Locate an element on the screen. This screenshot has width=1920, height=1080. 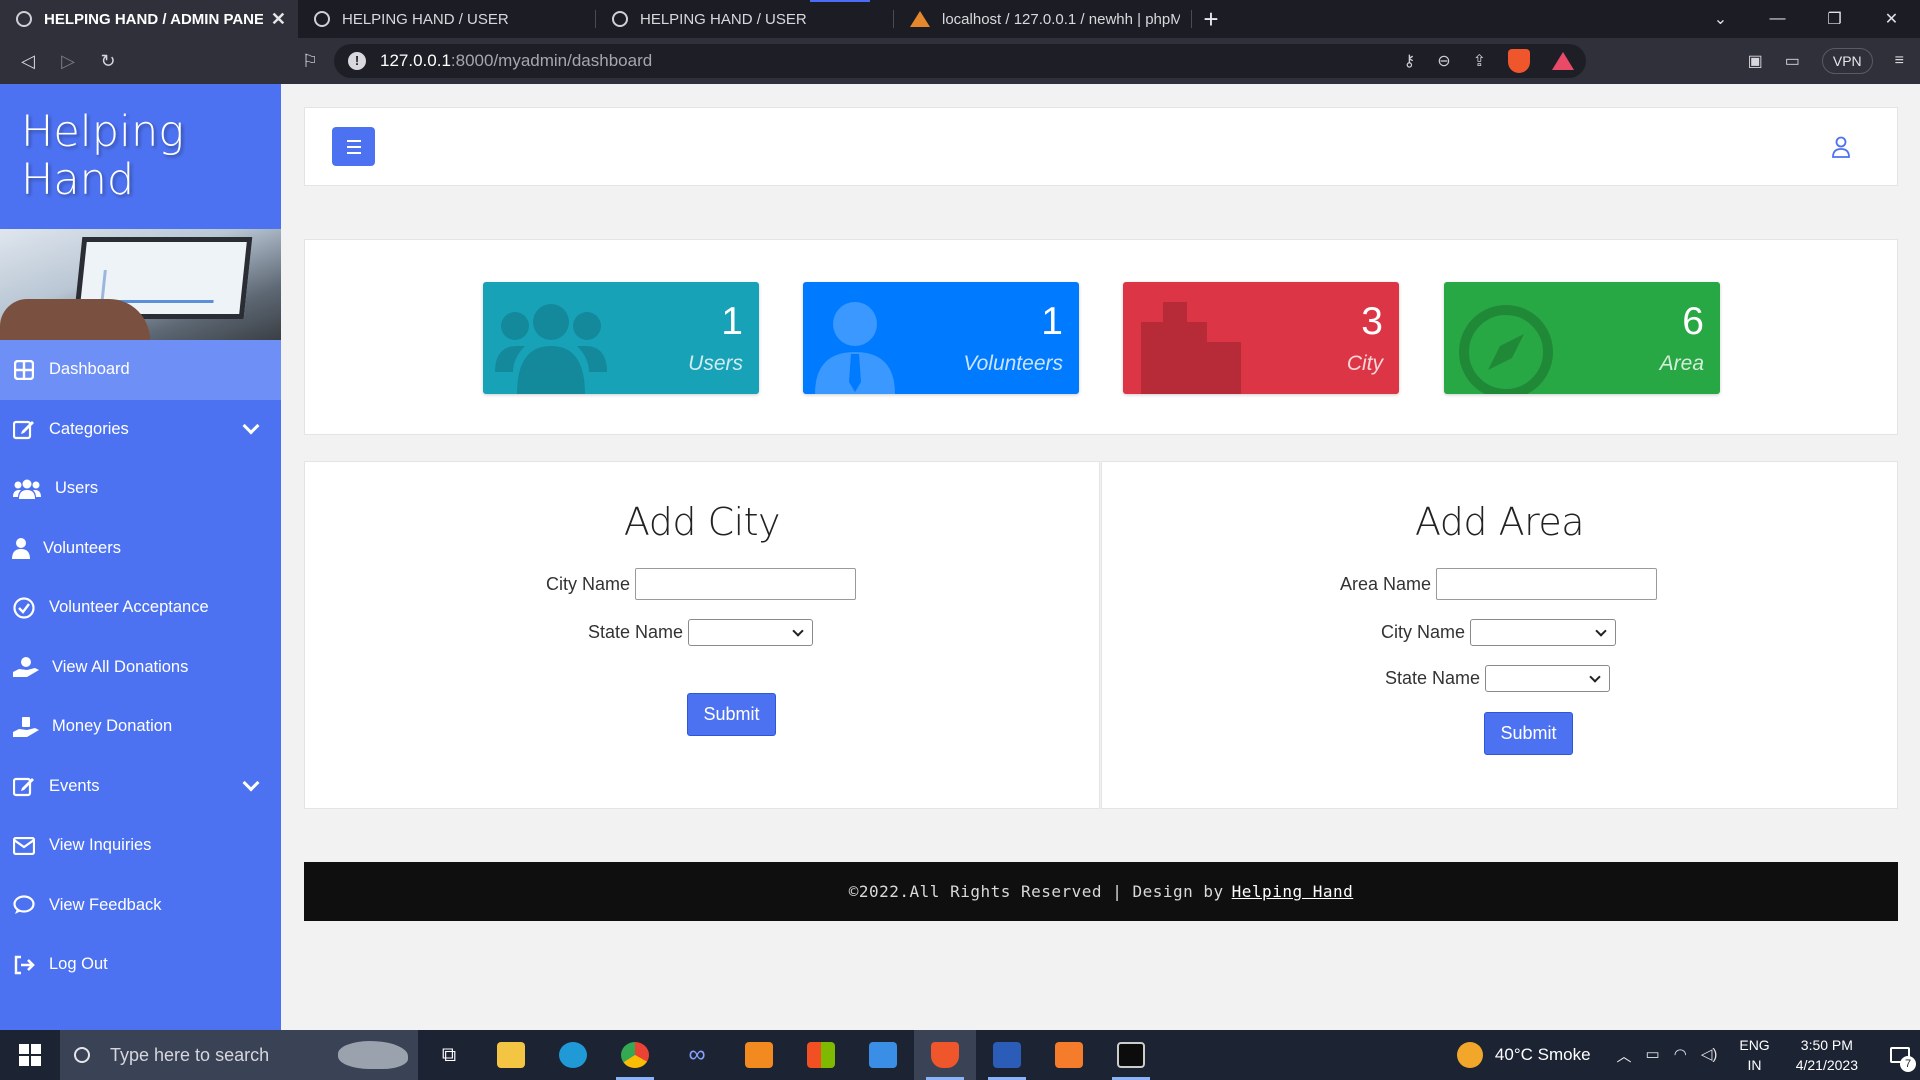
sidebar-item-label: View All Donations is located at coordinates (120, 666).